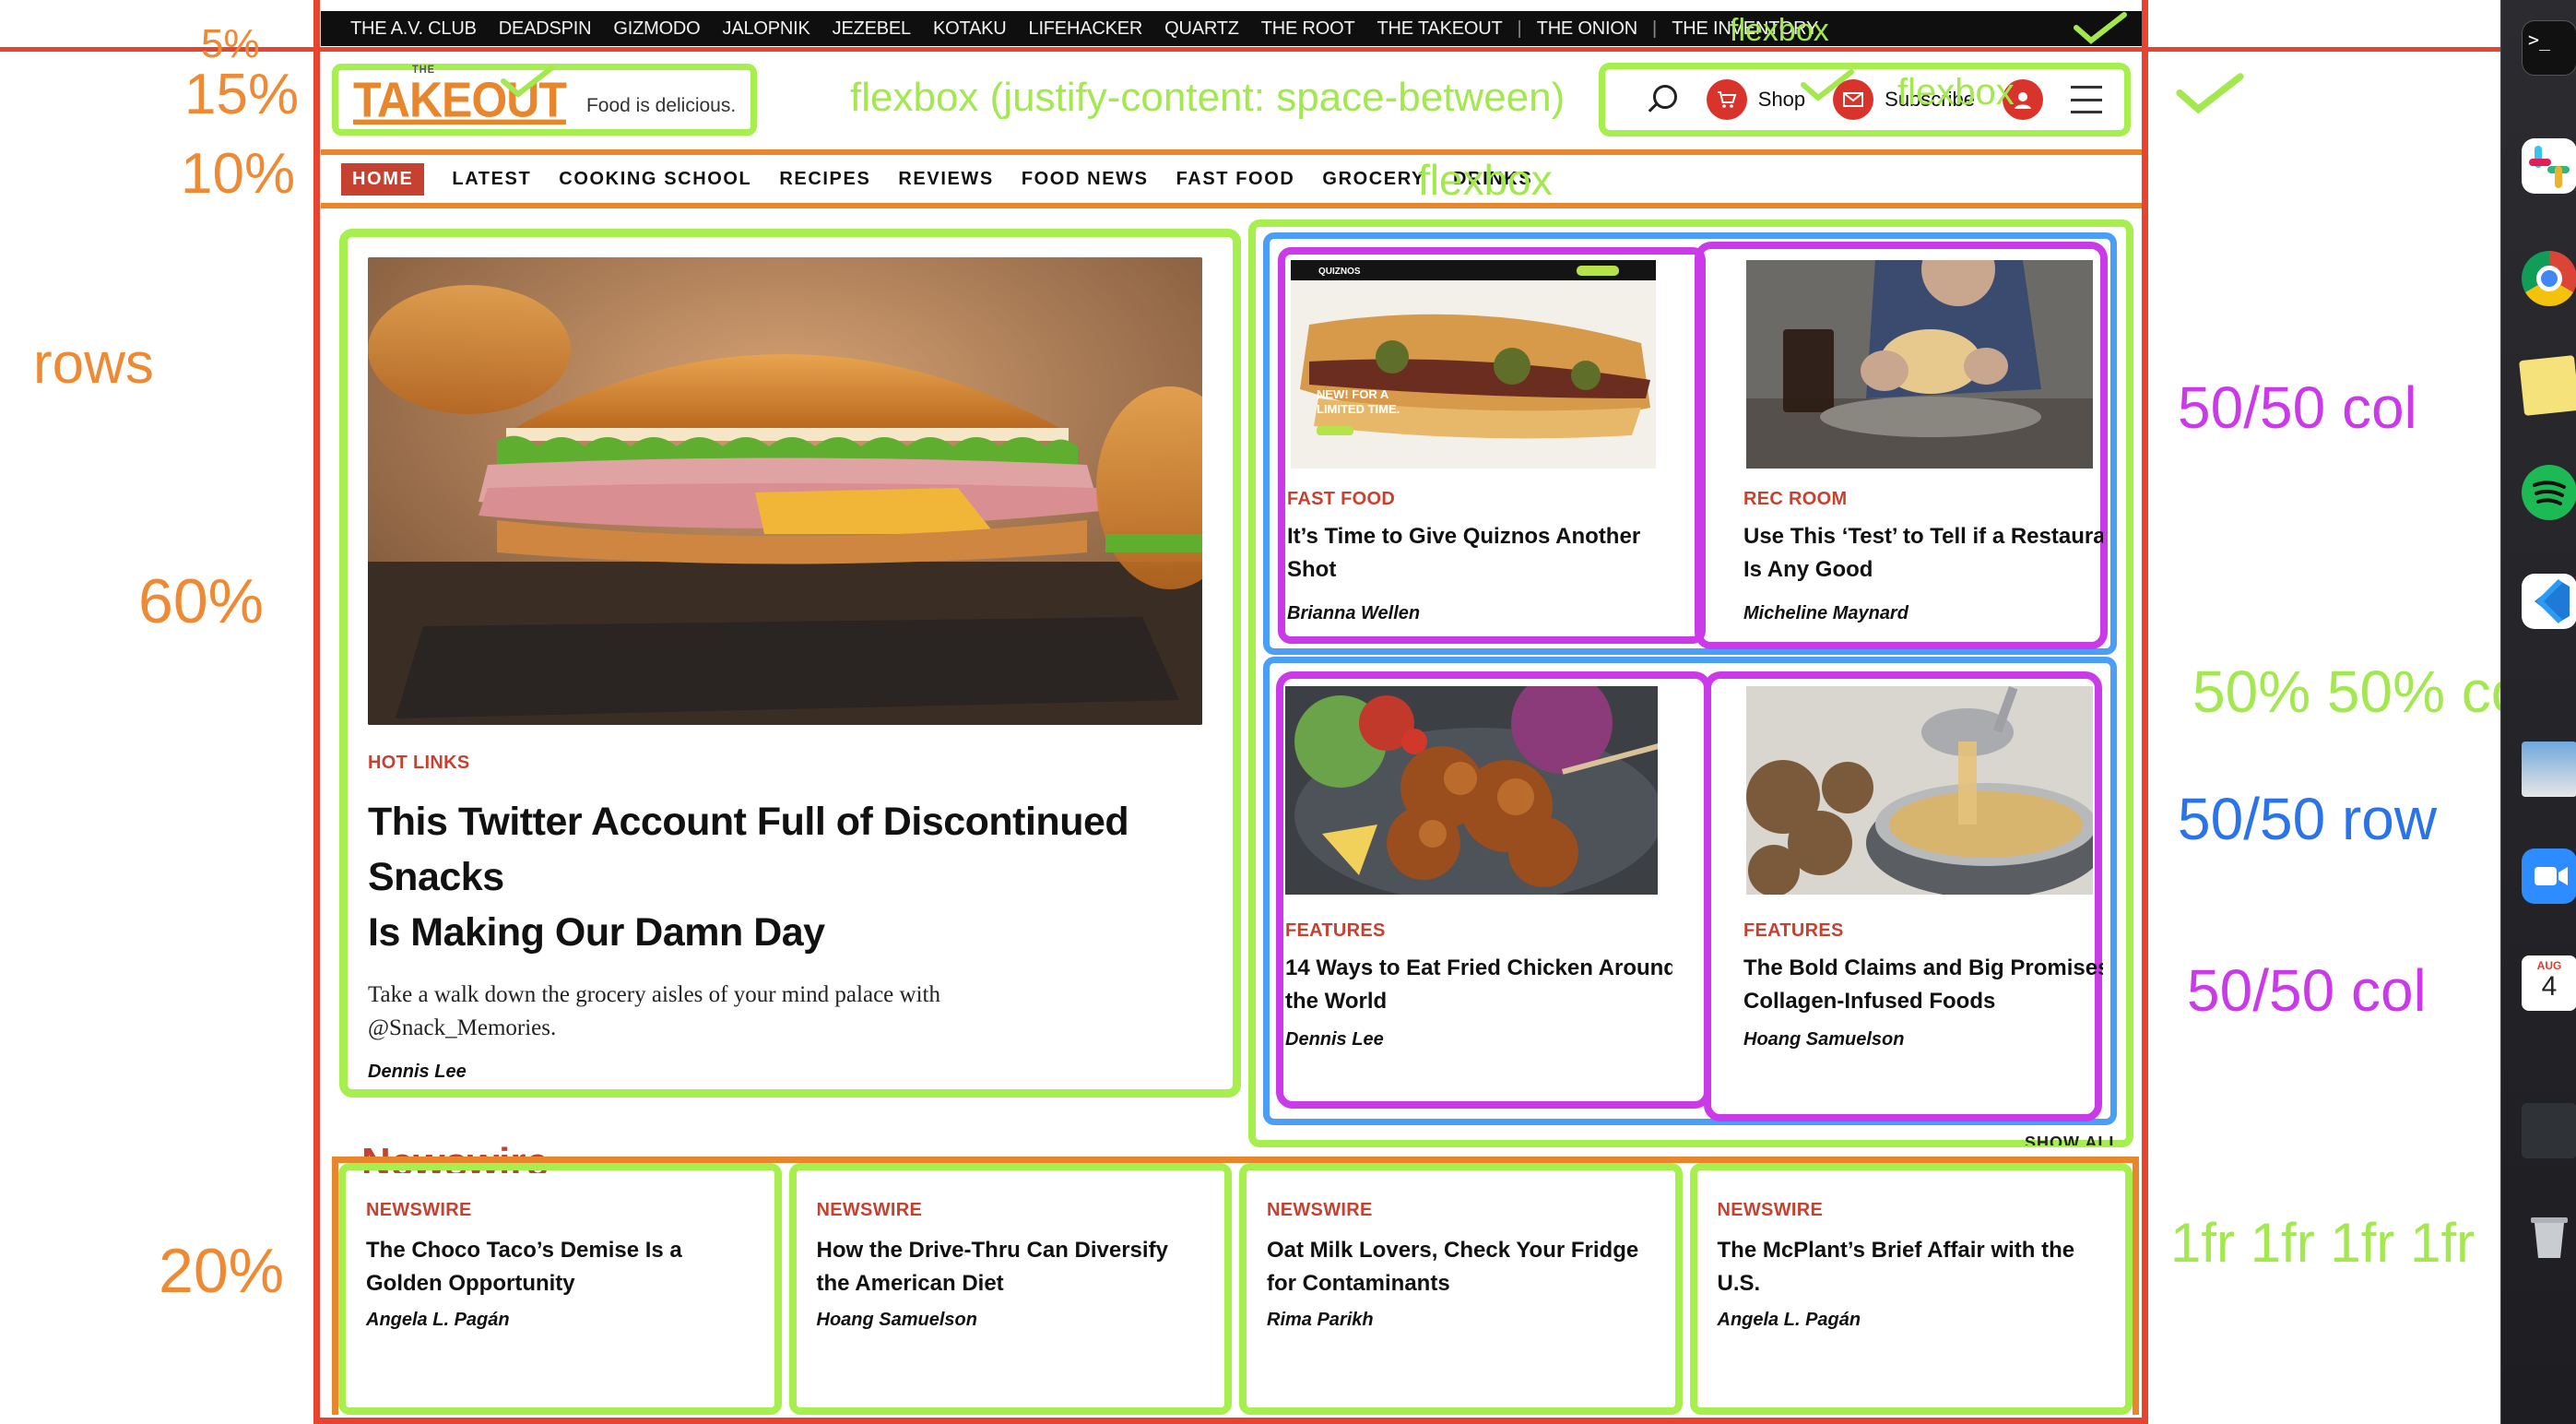 The image size is (2576, 1424). What do you see at coordinates (970, 29) in the screenshot?
I see `network-link-kotaku: KOTAKU` at bounding box center [970, 29].